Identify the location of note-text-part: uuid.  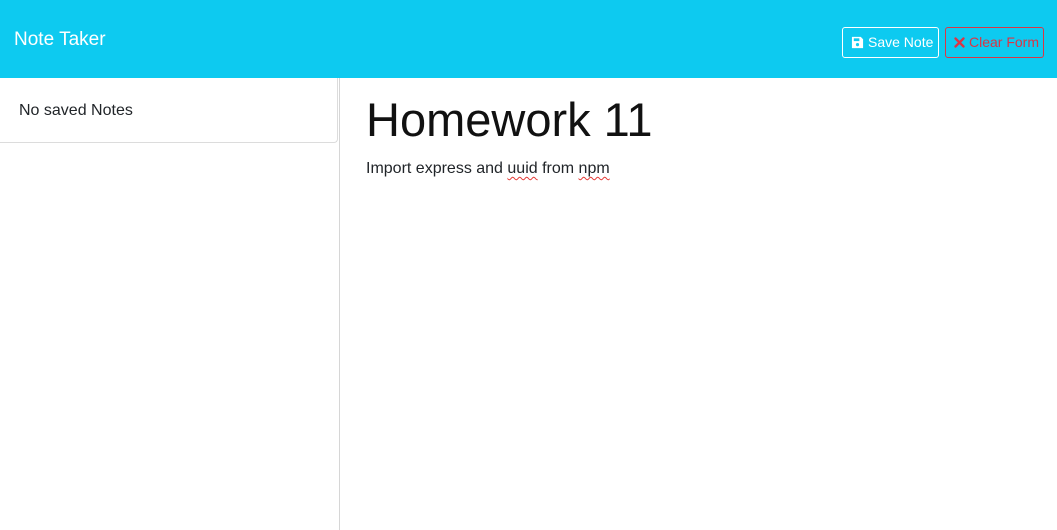
(522, 168).